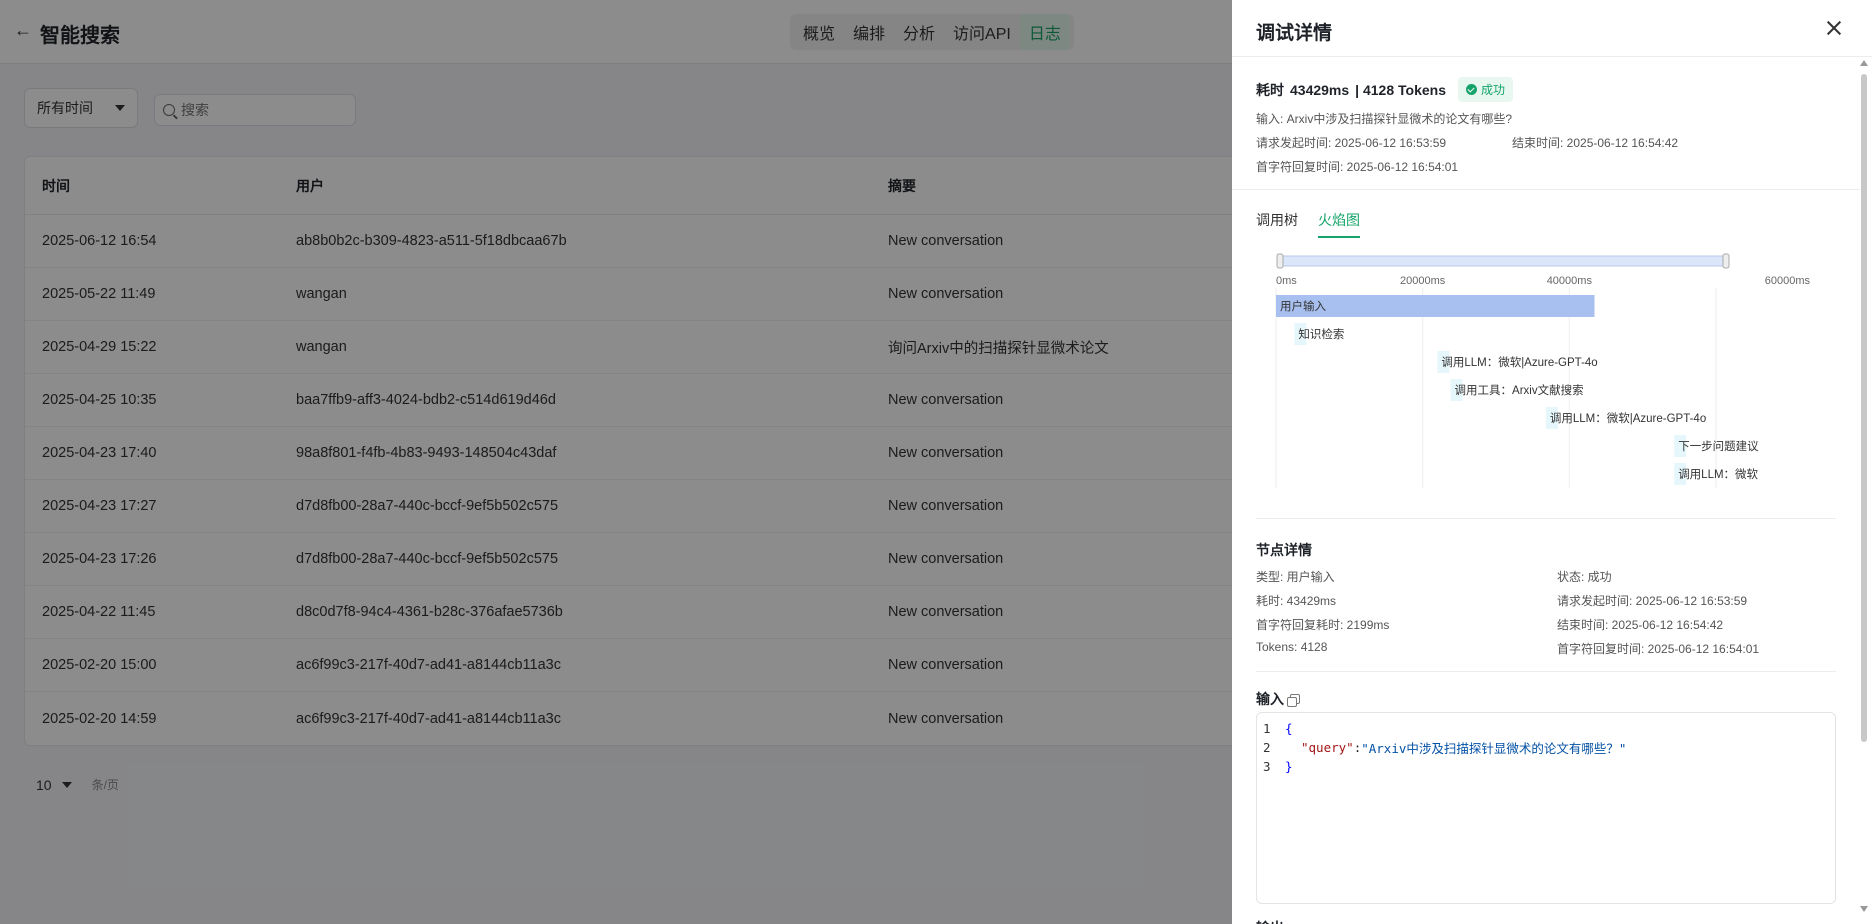  What do you see at coordinates (1834, 28) in the screenshot?
I see `close-icon` at bounding box center [1834, 28].